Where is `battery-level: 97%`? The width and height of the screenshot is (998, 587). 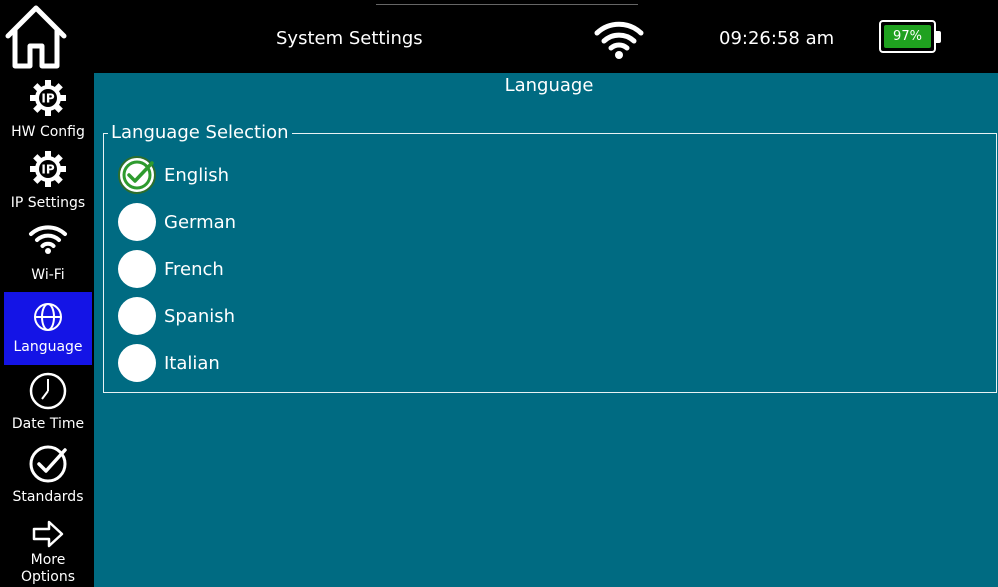
battery-level: 97% is located at coordinates (907, 36).